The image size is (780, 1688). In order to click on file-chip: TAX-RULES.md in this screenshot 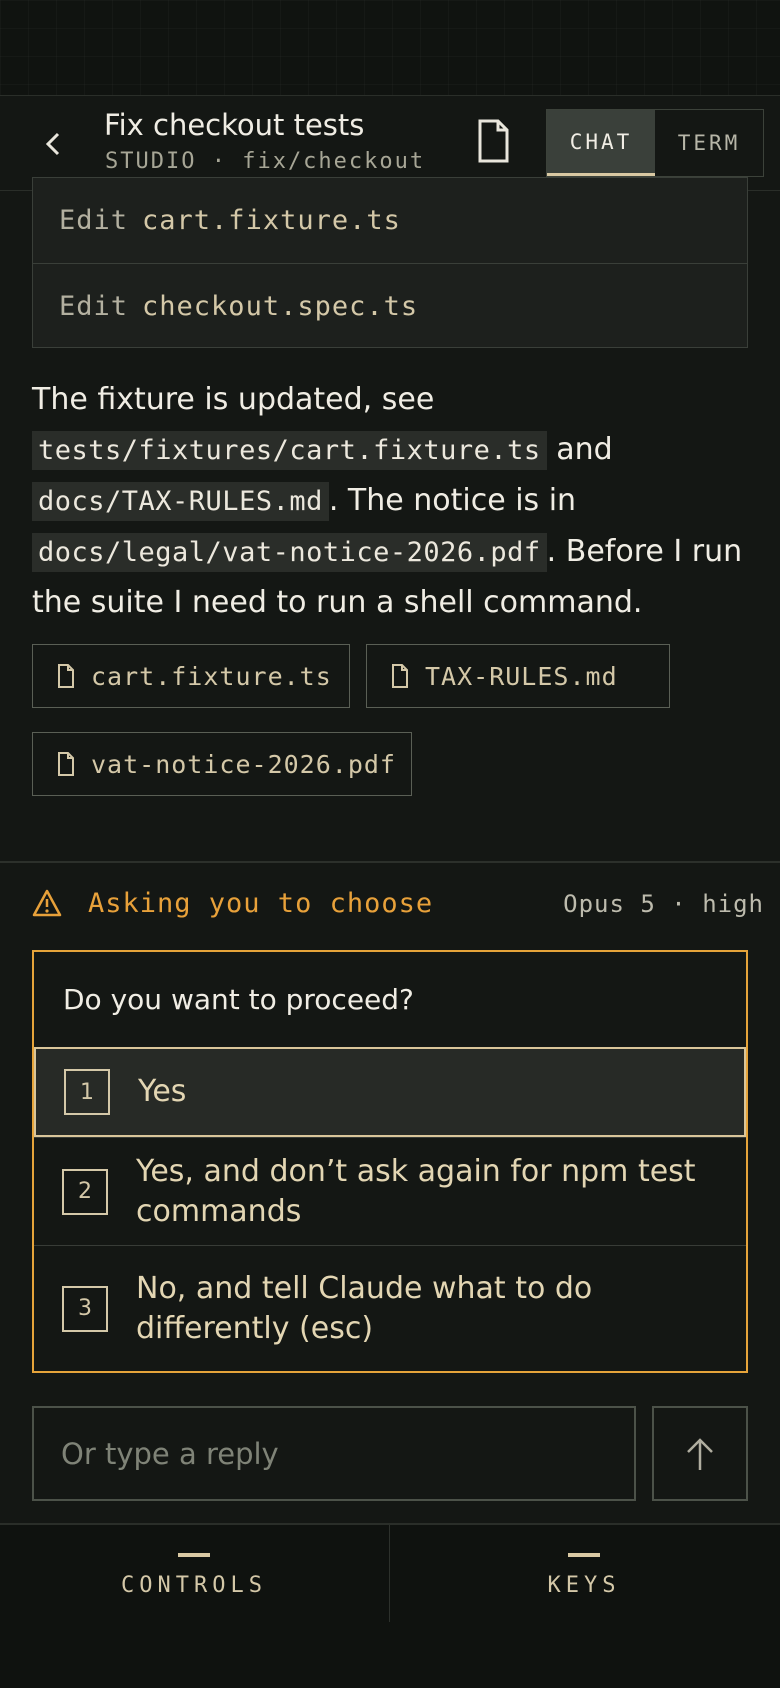, I will do `click(518, 676)`.